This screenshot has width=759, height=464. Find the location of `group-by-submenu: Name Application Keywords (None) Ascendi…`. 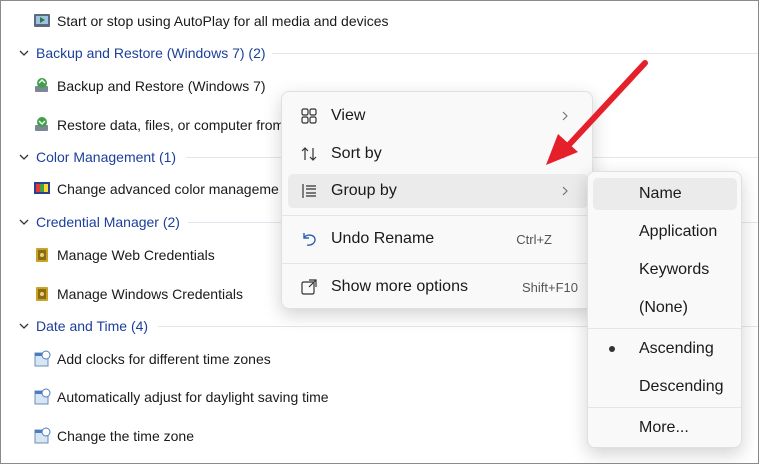

group-by-submenu: Name Application Keywords (None) Ascendi… is located at coordinates (664, 309).